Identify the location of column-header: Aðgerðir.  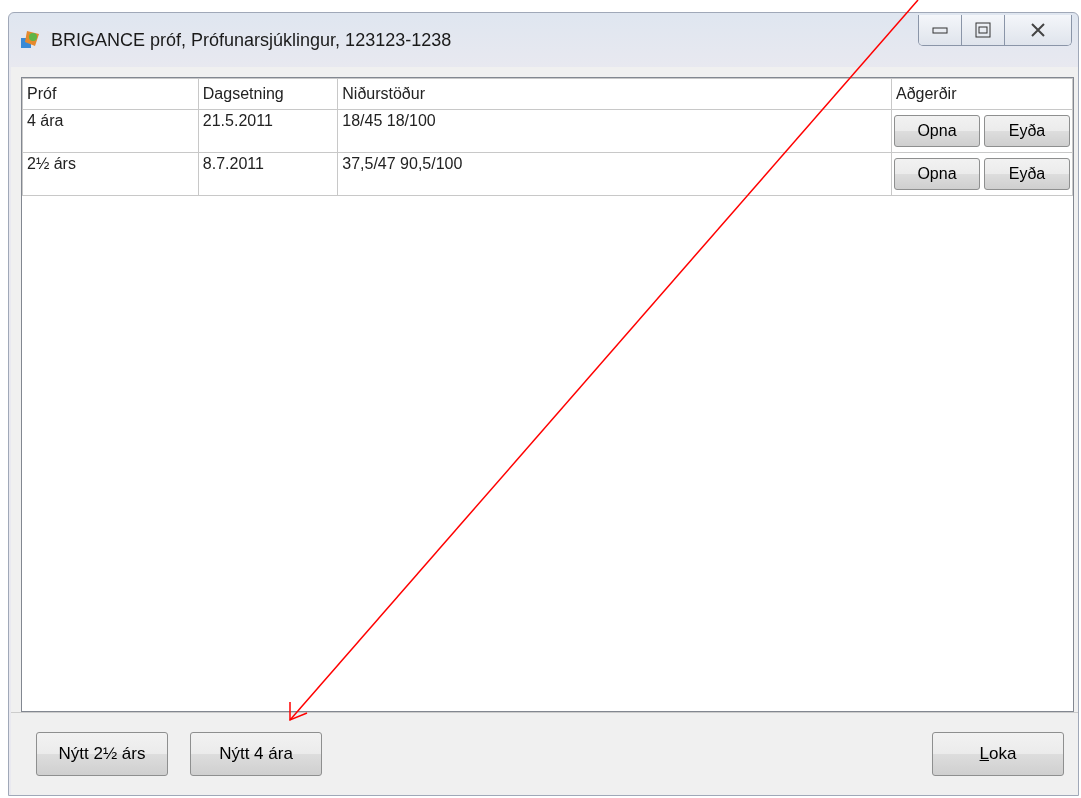
(982, 94).